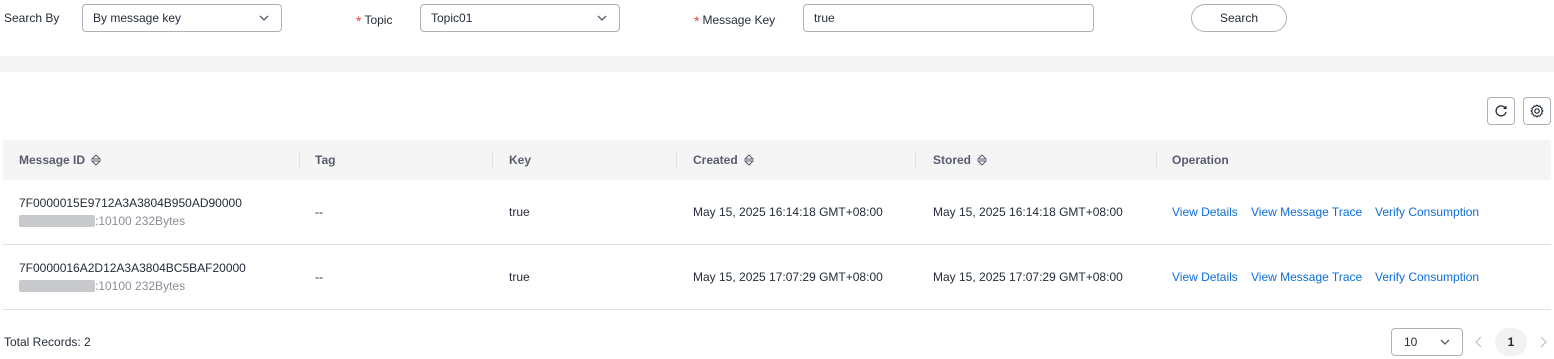 The image size is (1554, 359). What do you see at coordinates (52, 160) in the screenshot?
I see `column-label: Message ID` at bounding box center [52, 160].